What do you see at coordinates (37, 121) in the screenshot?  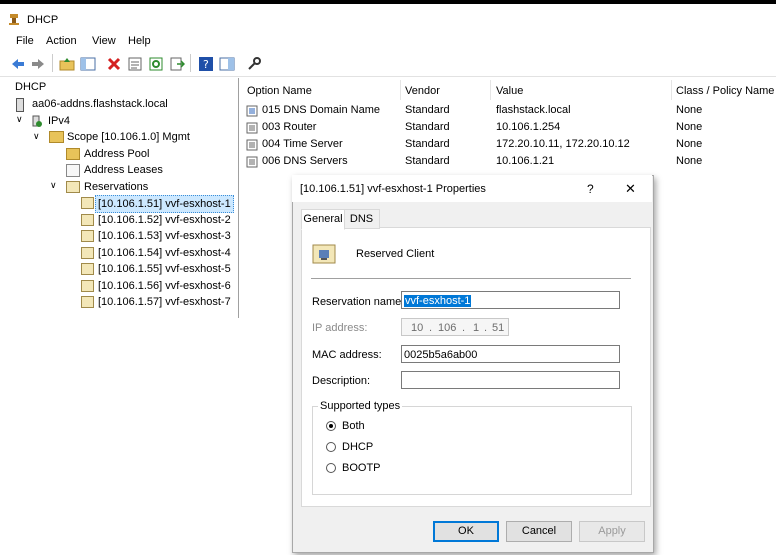 I see `ipv4-icon` at bounding box center [37, 121].